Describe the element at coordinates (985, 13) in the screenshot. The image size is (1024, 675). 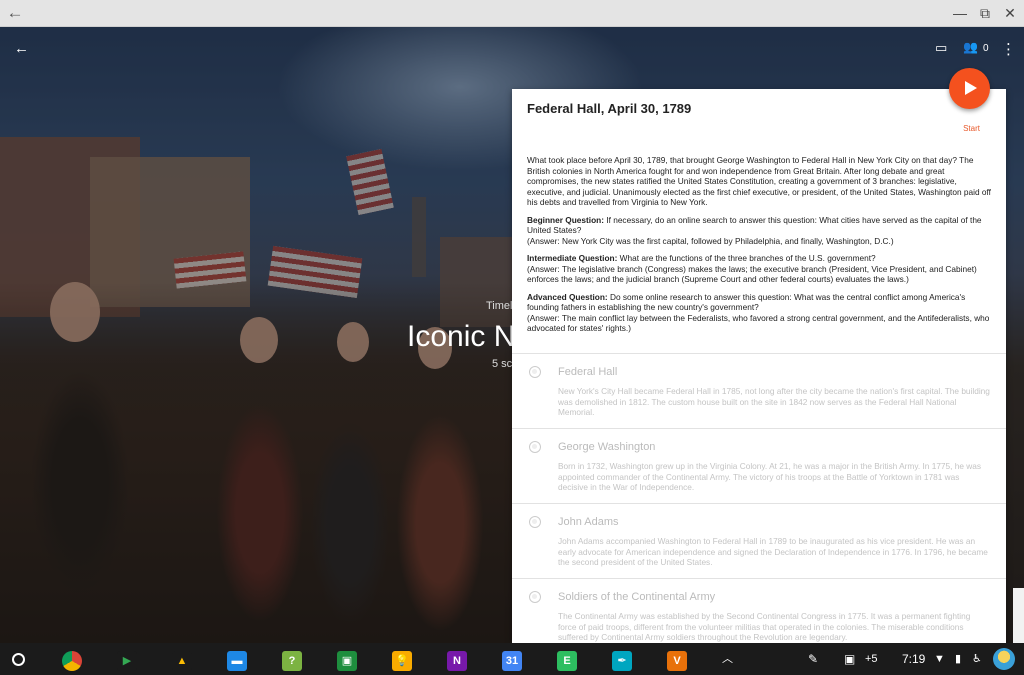
I see `restore-icon: ⧉` at that location.